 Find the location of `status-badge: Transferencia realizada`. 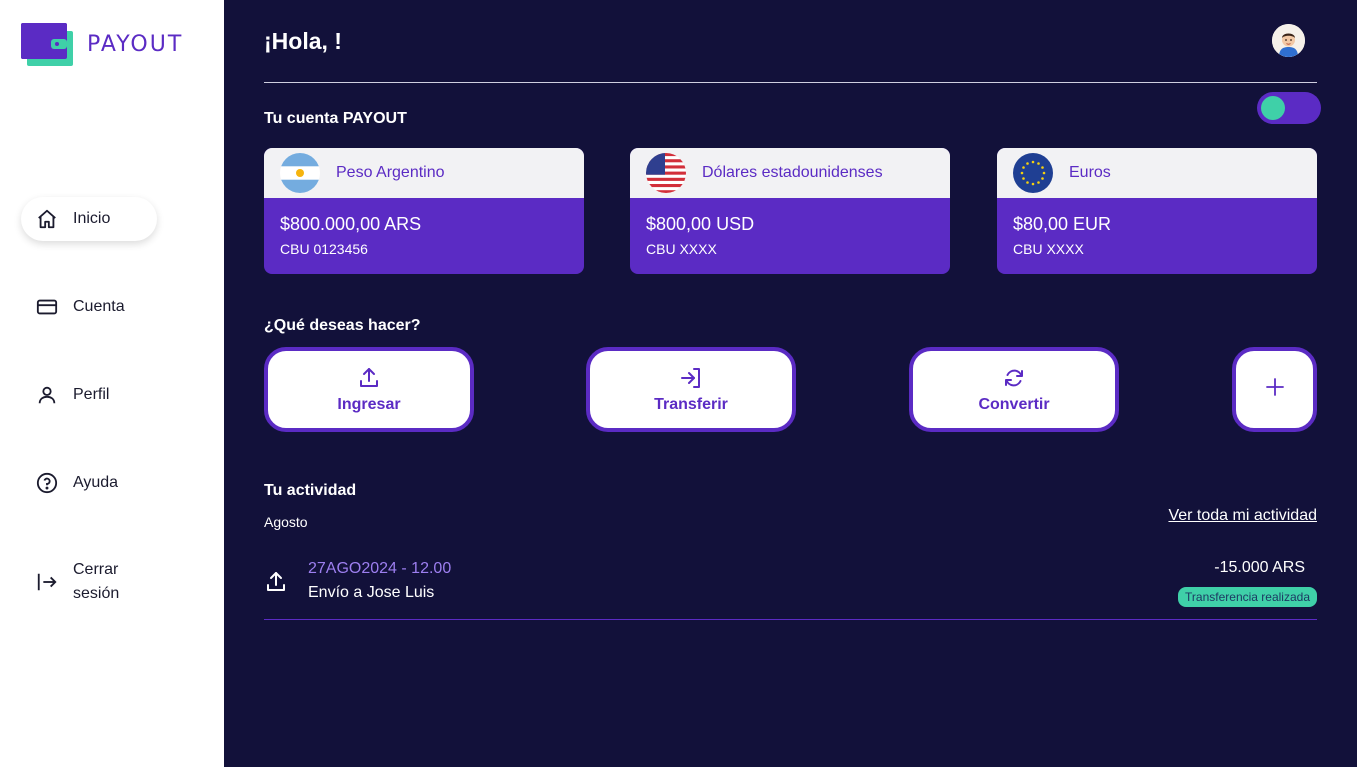

status-badge: Transferencia realizada is located at coordinates (1247, 597).